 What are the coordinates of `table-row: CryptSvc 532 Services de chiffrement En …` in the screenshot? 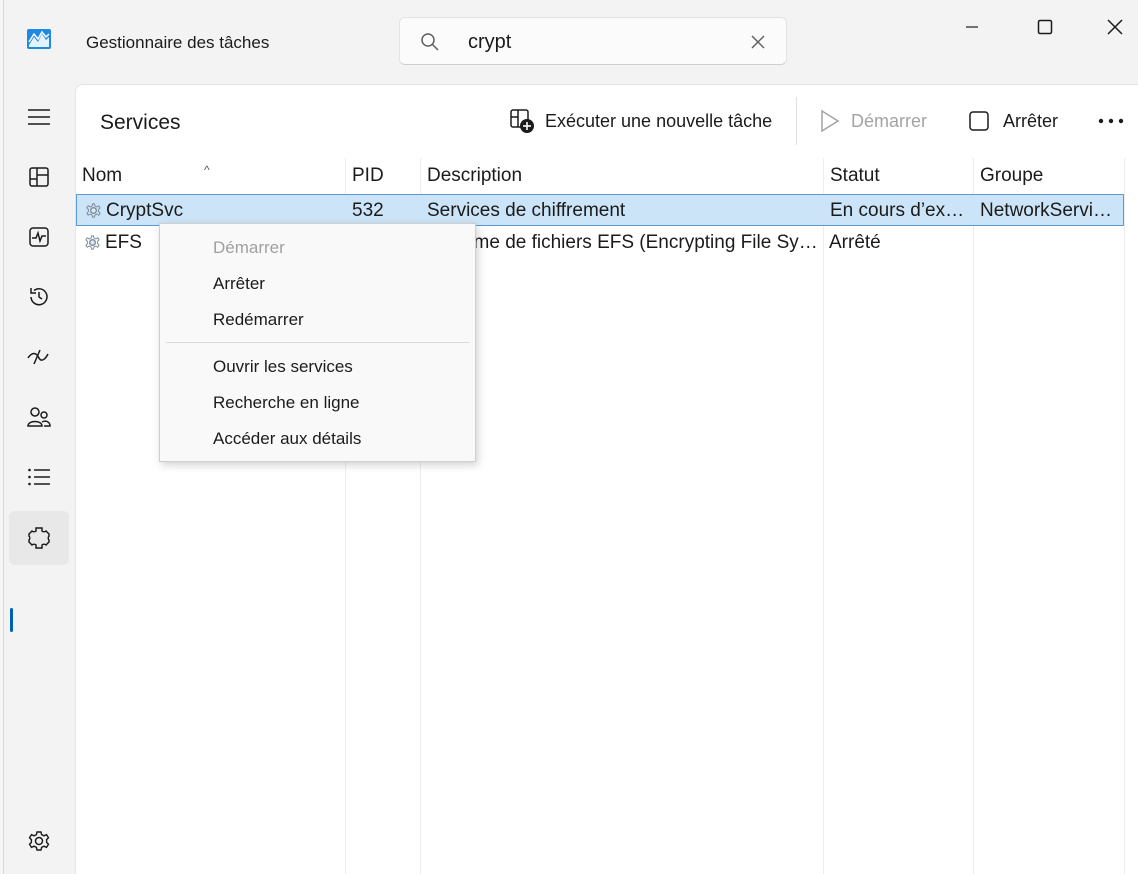 It's located at (600, 210).